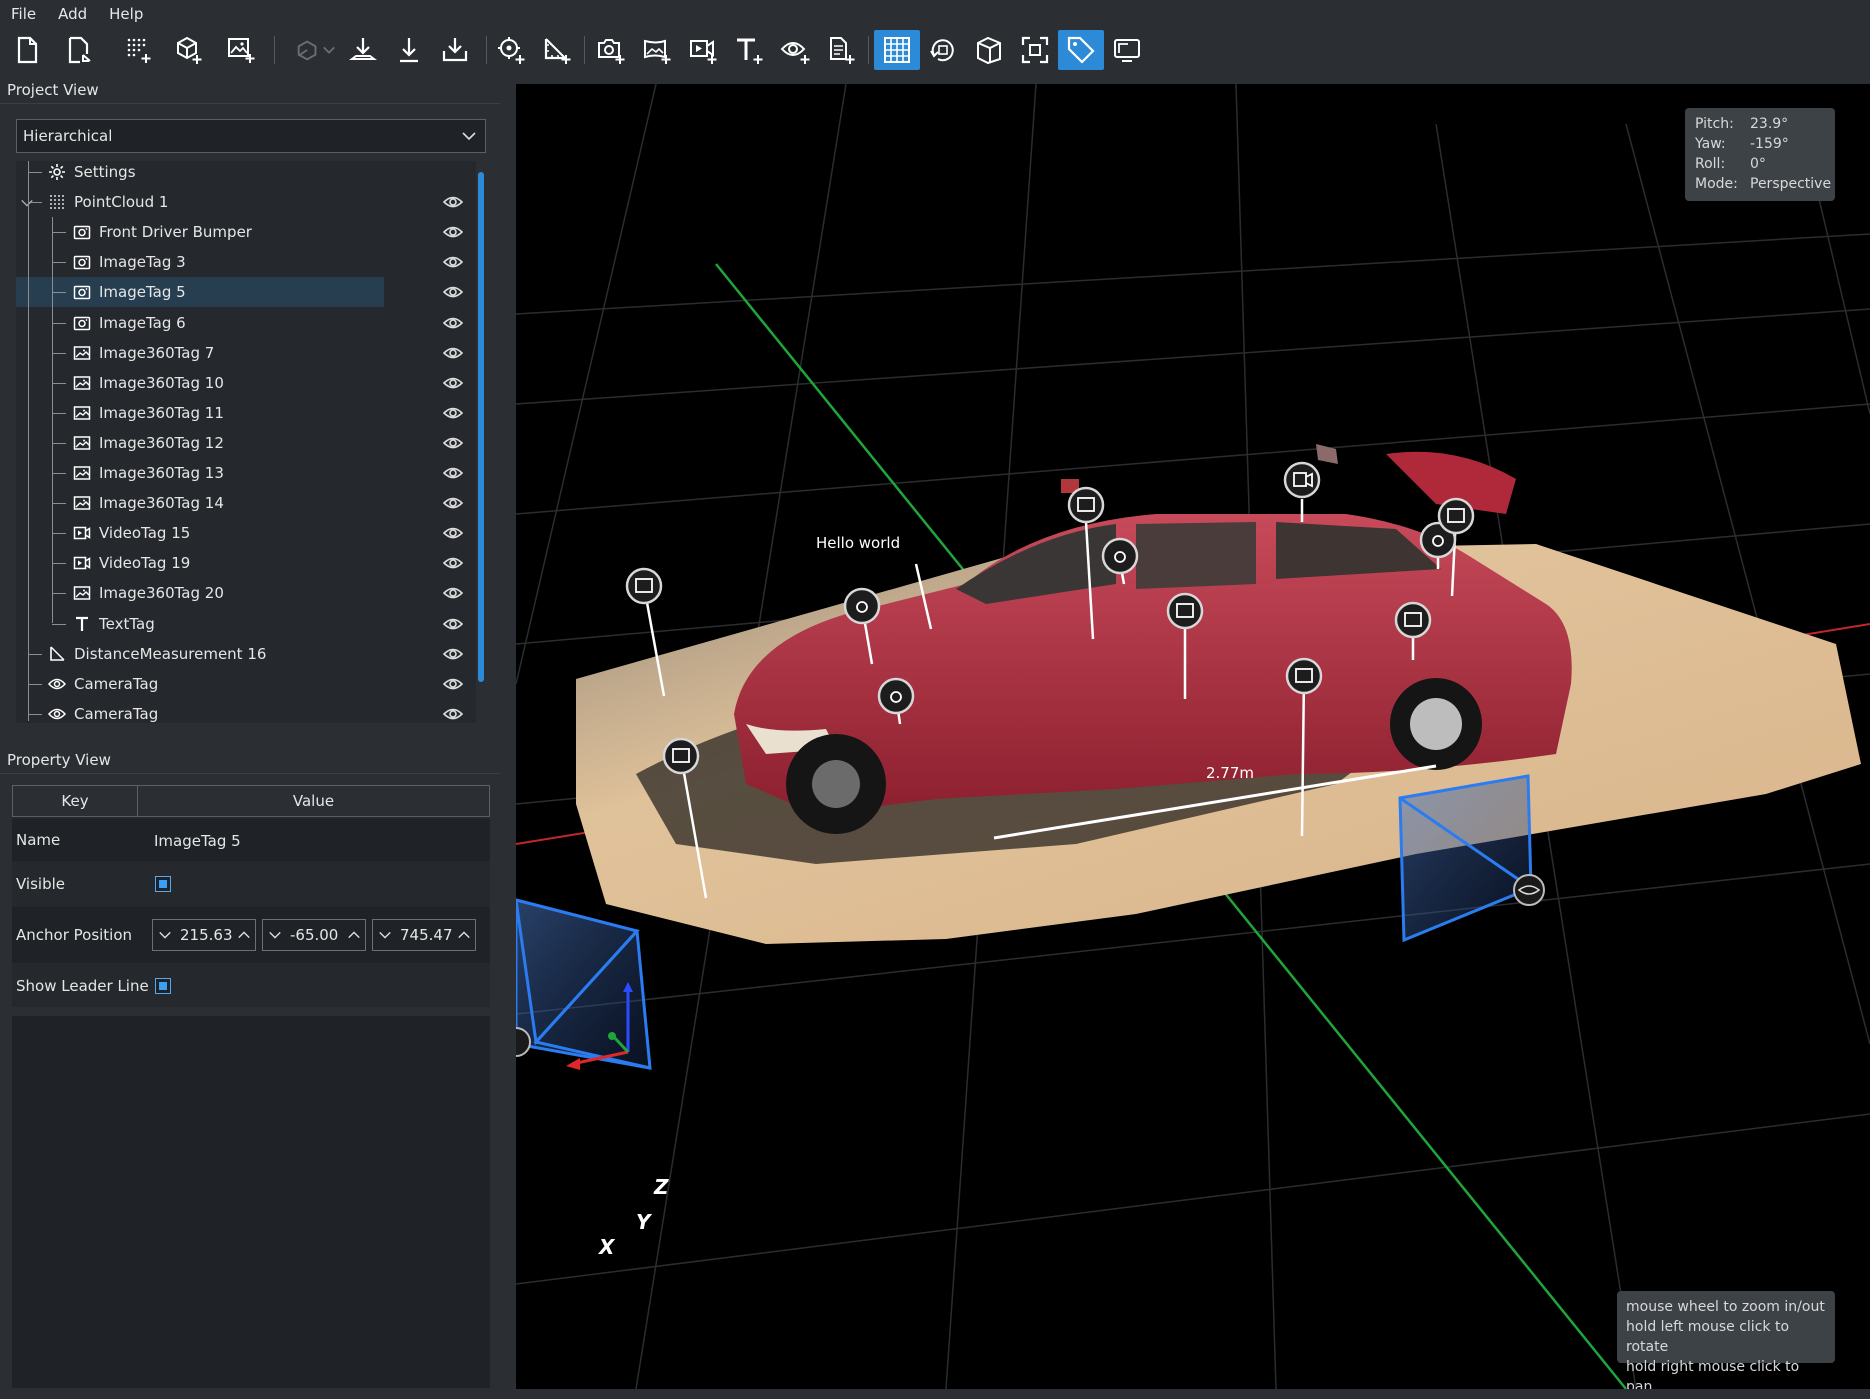 This screenshot has width=1870, height=1399. I want to click on new-project-button, so click(27, 50).